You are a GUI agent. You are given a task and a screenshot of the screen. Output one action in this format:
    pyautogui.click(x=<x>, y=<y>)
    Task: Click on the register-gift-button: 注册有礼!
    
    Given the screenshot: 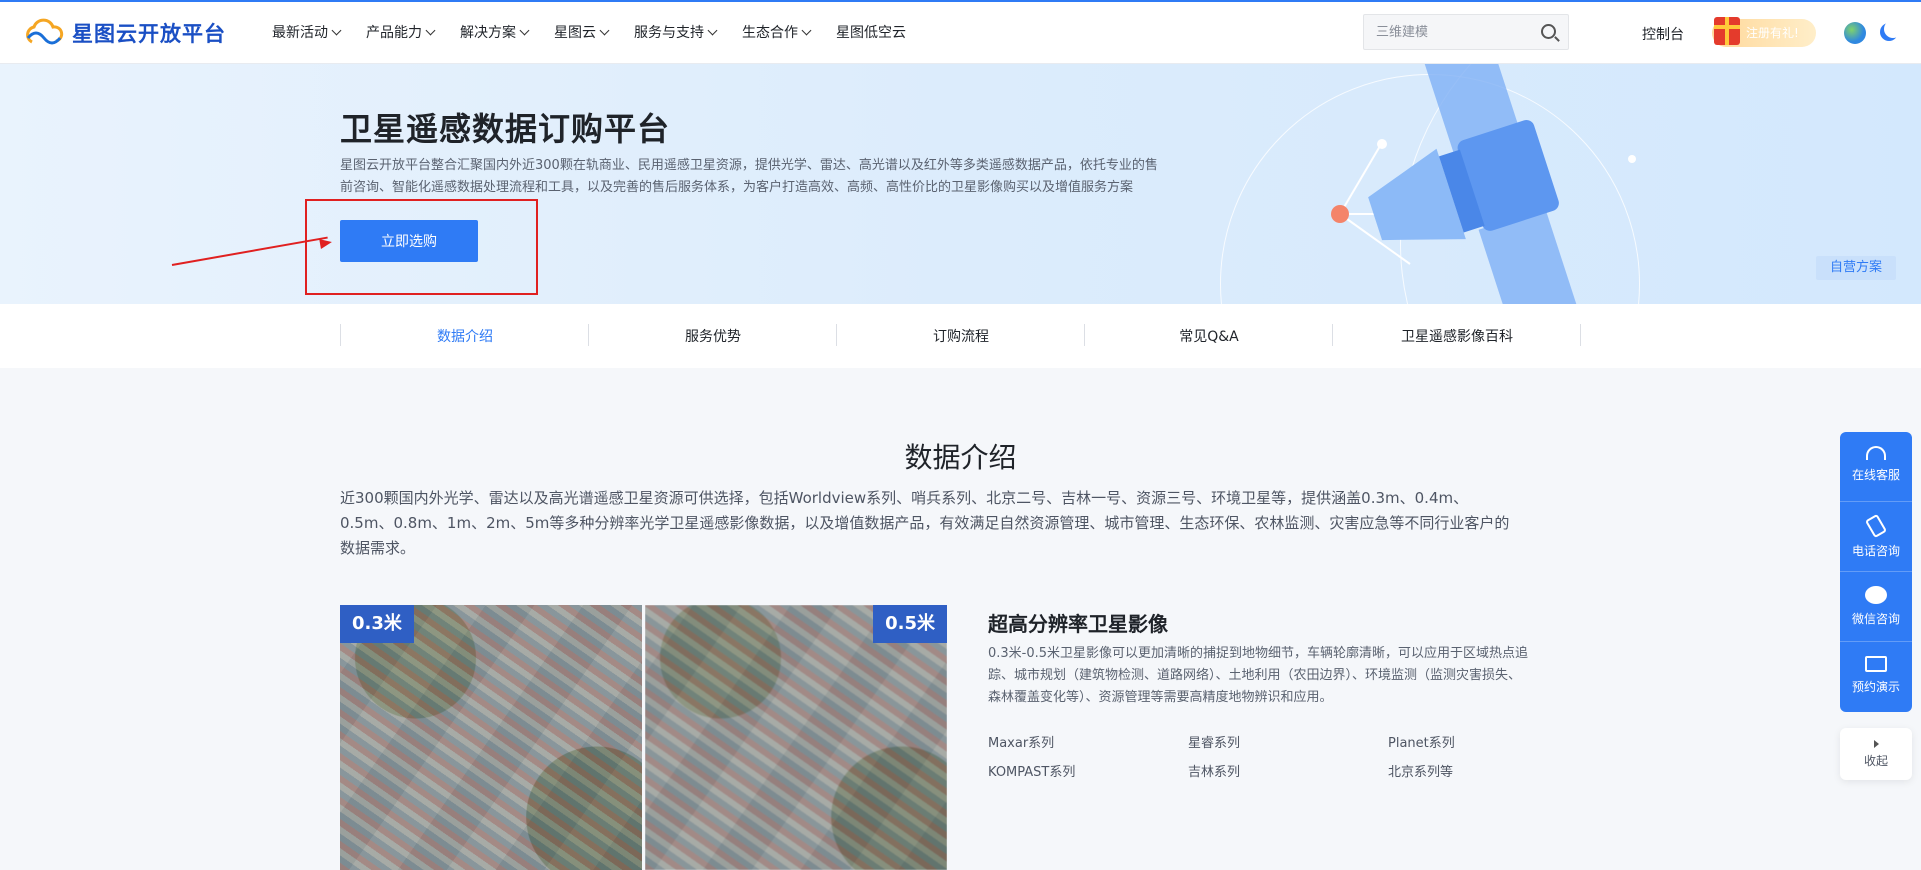 What is the action you would take?
    pyautogui.click(x=1764, y=32)
    